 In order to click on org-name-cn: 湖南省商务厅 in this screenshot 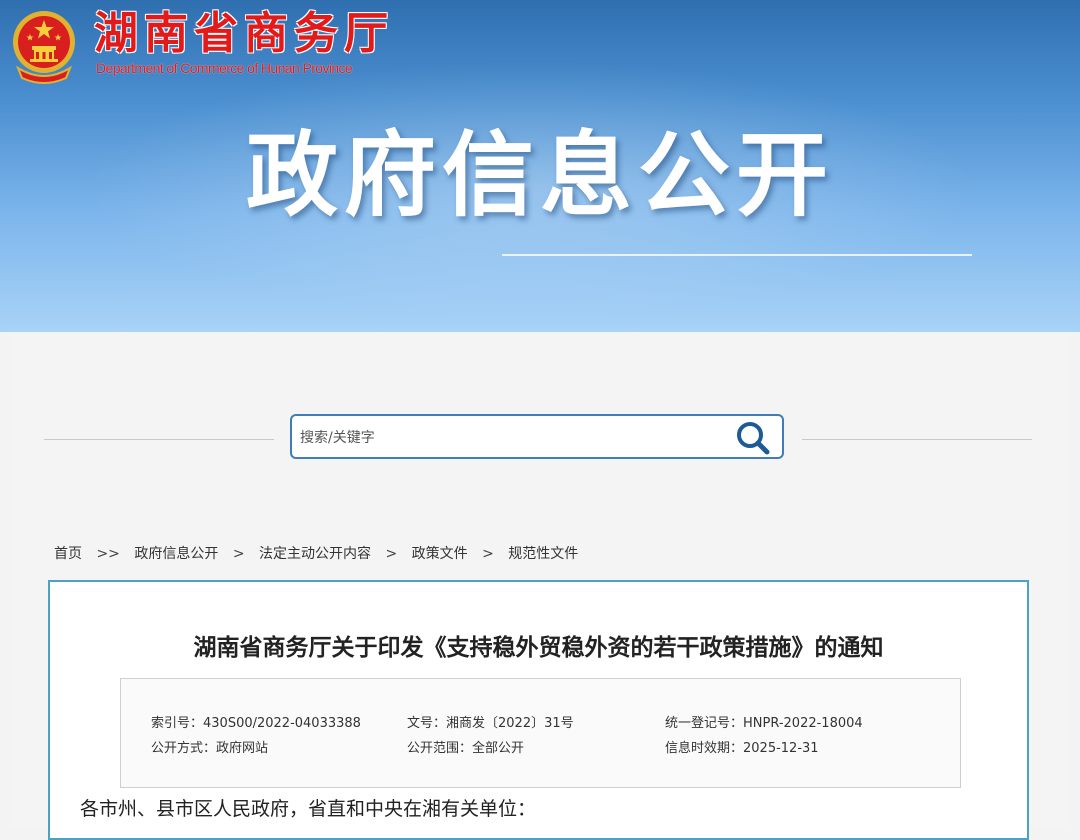, I will do `click(244, 34)`.